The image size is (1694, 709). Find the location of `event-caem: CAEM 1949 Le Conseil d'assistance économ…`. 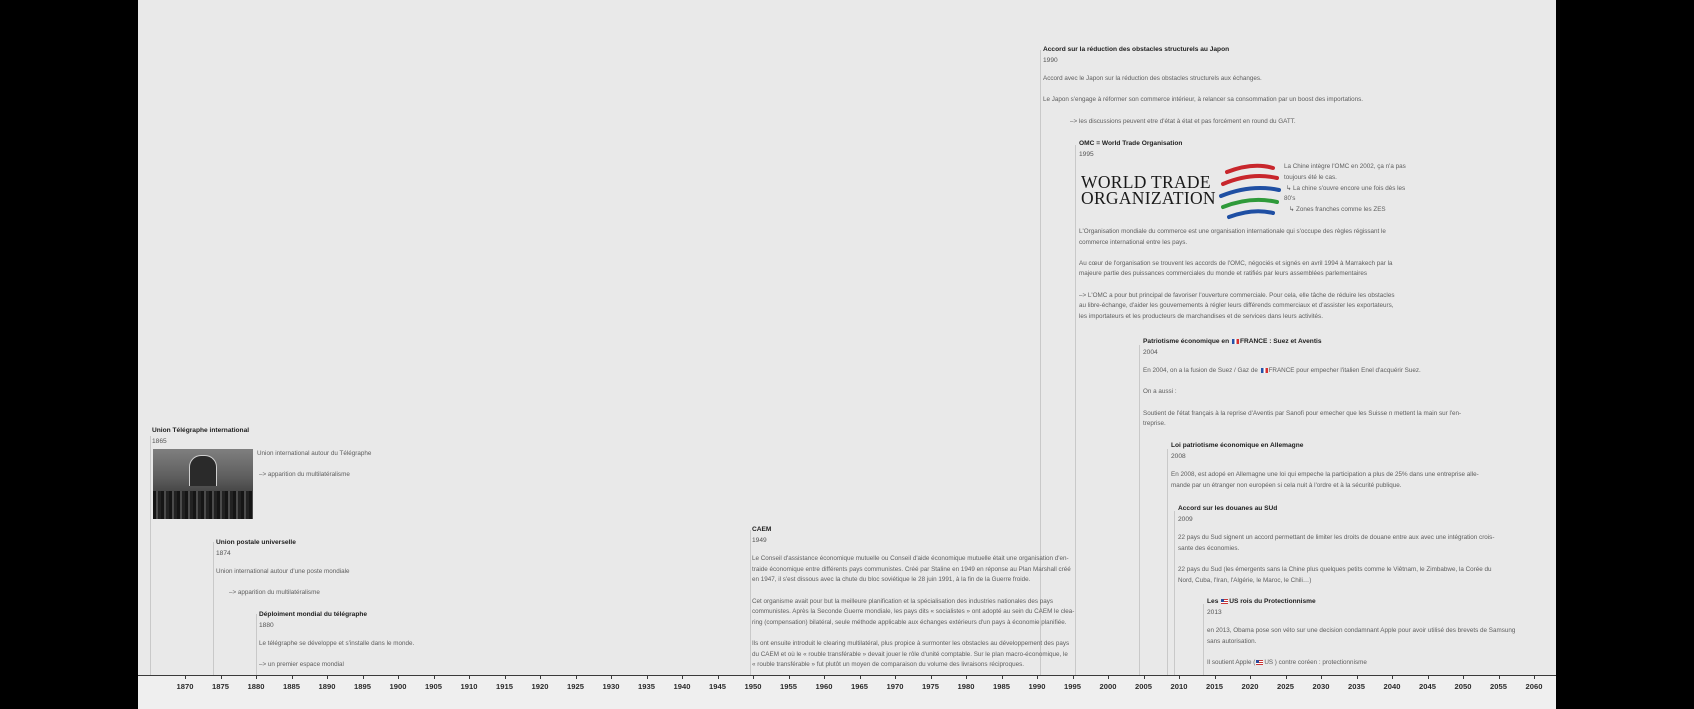

event-caem: CAEM 1949 Le Conseil d'assistance économ… is located at coordinates (932, 598).